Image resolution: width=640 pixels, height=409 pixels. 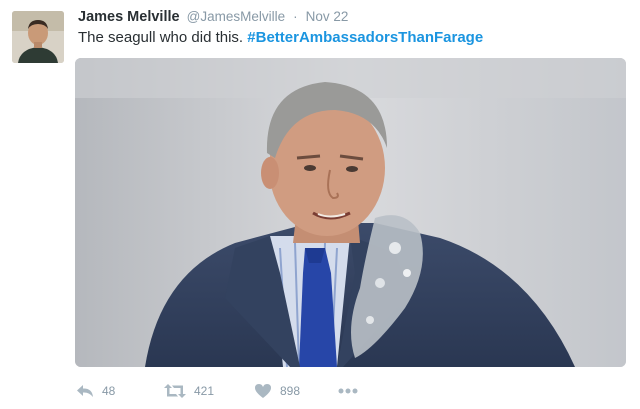 What do you see at coordinates (175, 391) in the screenshot?
I see `retweet-icon` at bounding box center [175, 391].